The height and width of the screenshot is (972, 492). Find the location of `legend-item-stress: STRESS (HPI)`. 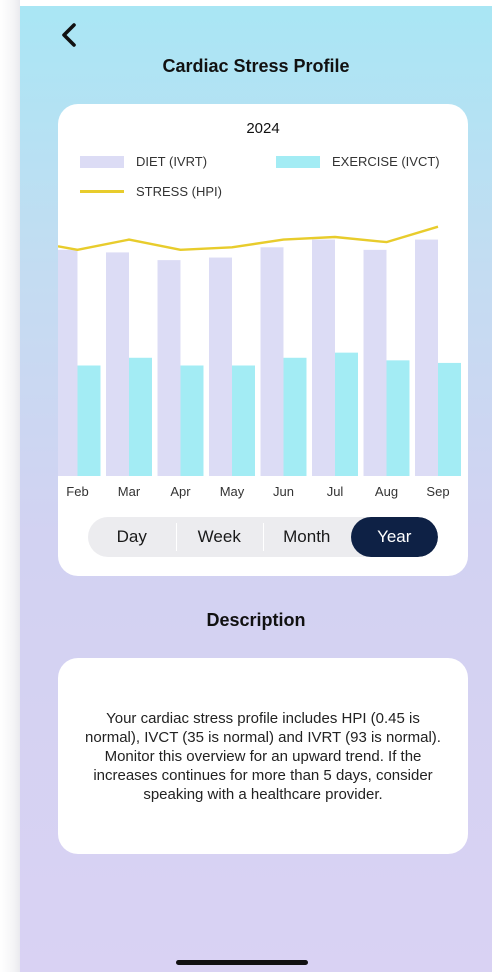

legend-item-stress: STRESS (HPI) is located at coordinates (151, 191).